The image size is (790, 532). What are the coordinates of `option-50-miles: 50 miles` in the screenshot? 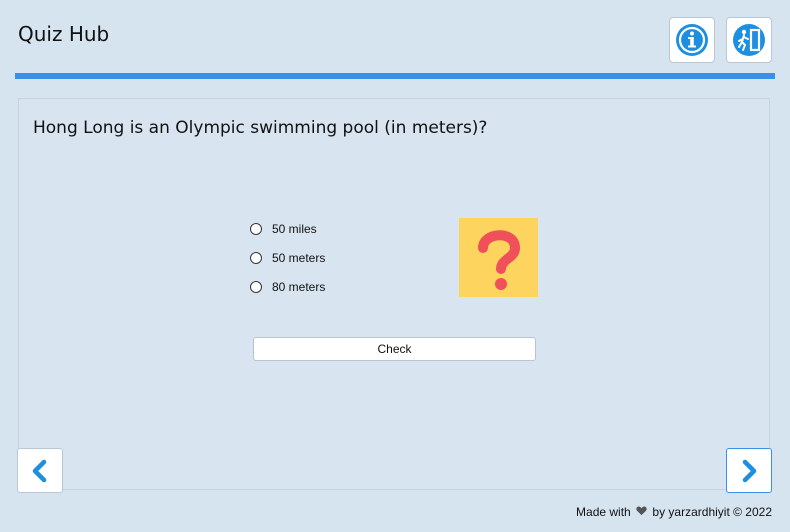 It's located at (283, 229).